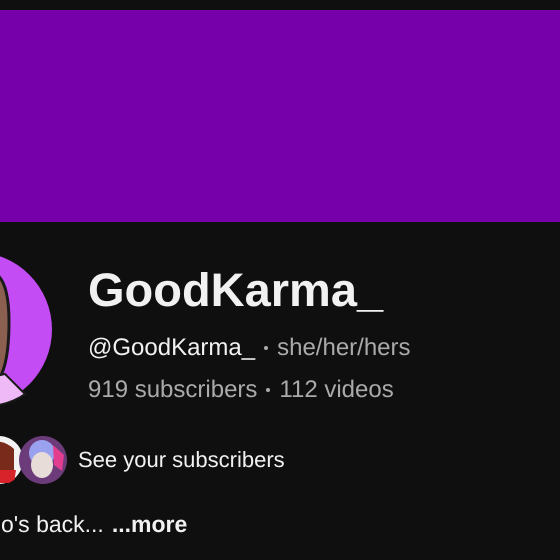  What do you see at coordinates (150, 524) in the screenshot?
I see `more-link: ...more` at bounding box center [150, 524].